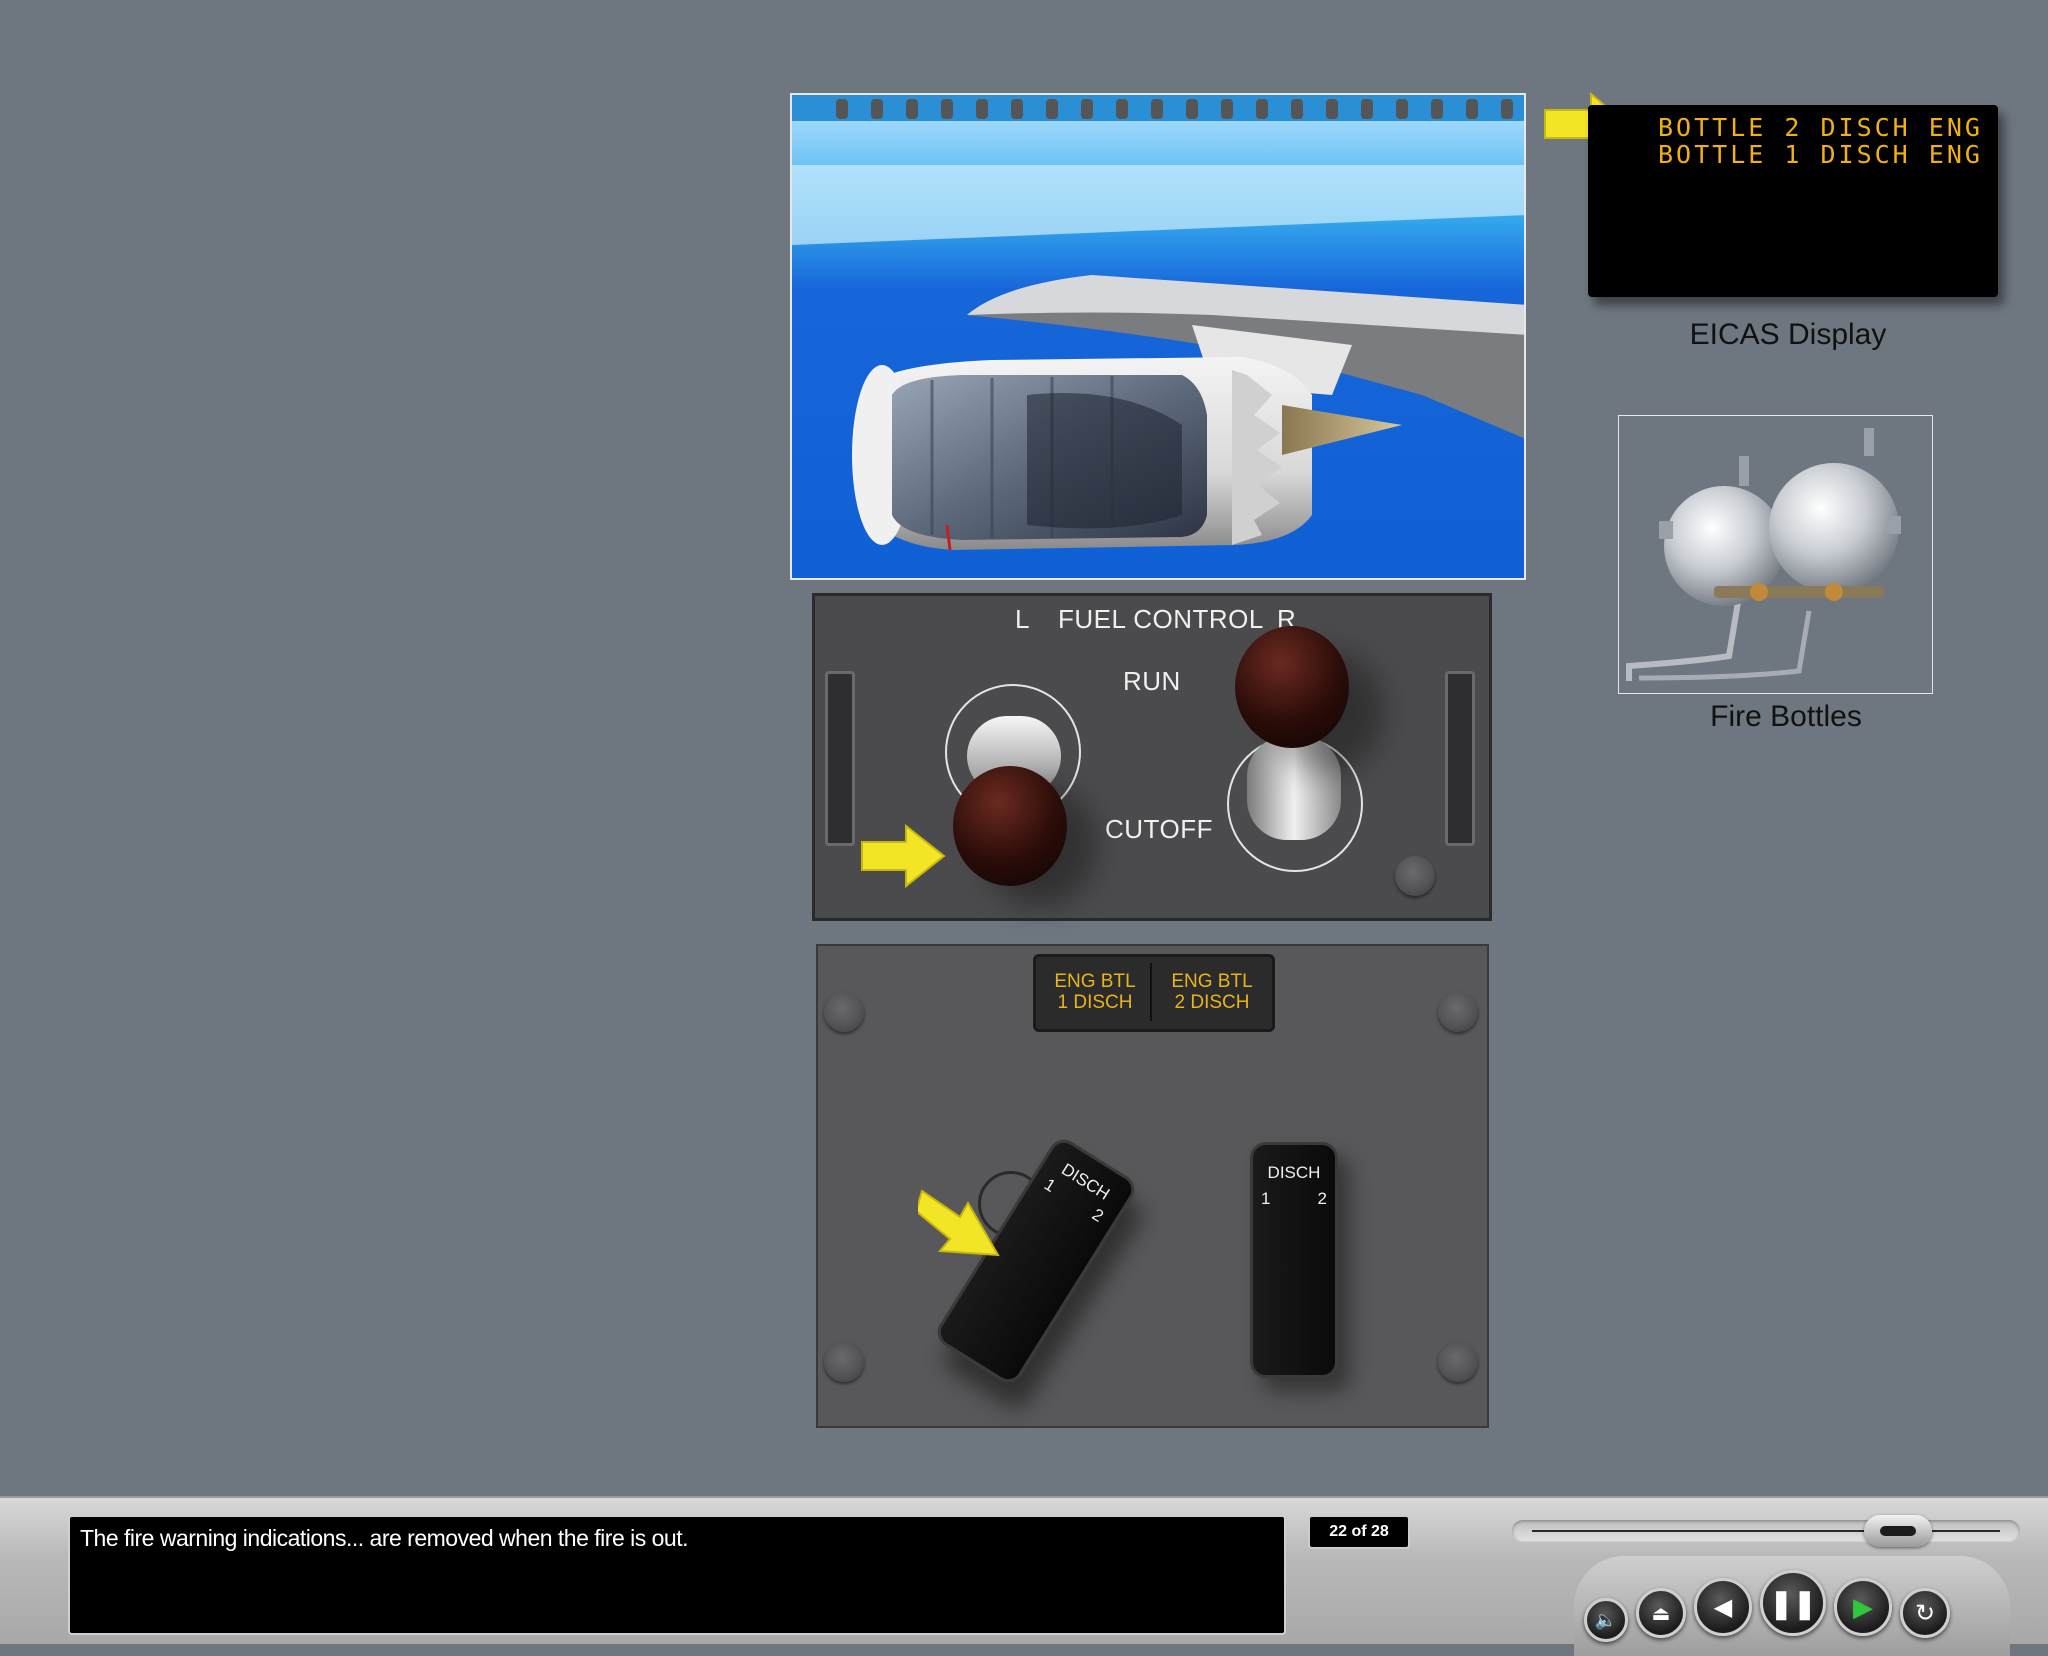 This screenshot has height=1656, width=2048. Describe the element at coordinates (1022, 619) in the screenshot. I see `fuel-control-left-label: L` at that location.